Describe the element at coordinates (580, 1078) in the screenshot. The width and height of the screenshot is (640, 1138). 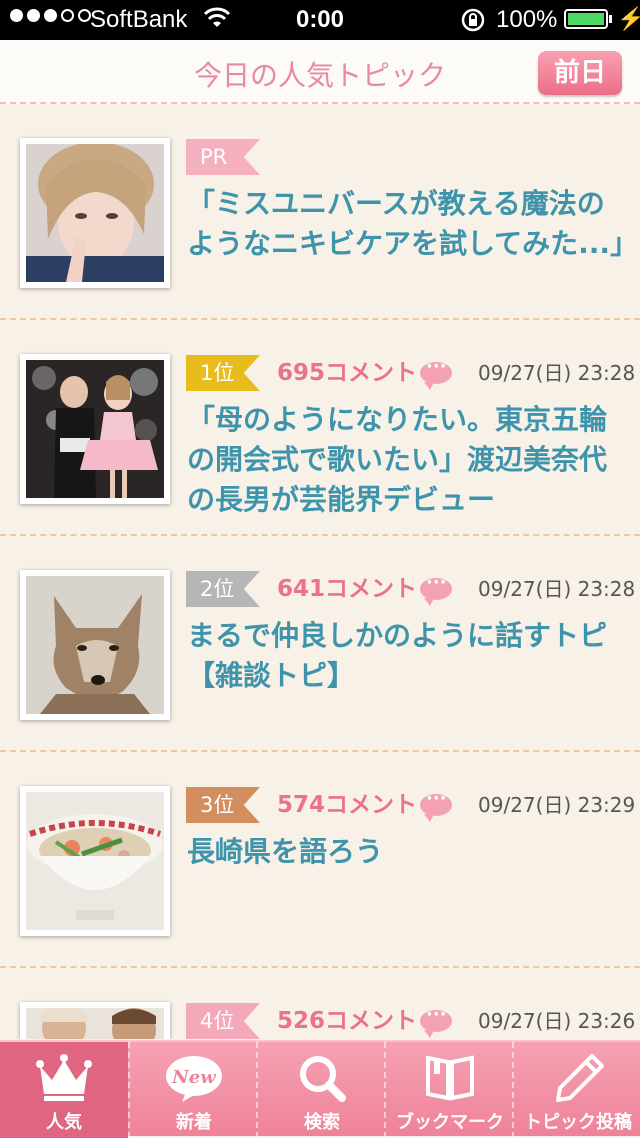
I see `pencil-icon` at that location.